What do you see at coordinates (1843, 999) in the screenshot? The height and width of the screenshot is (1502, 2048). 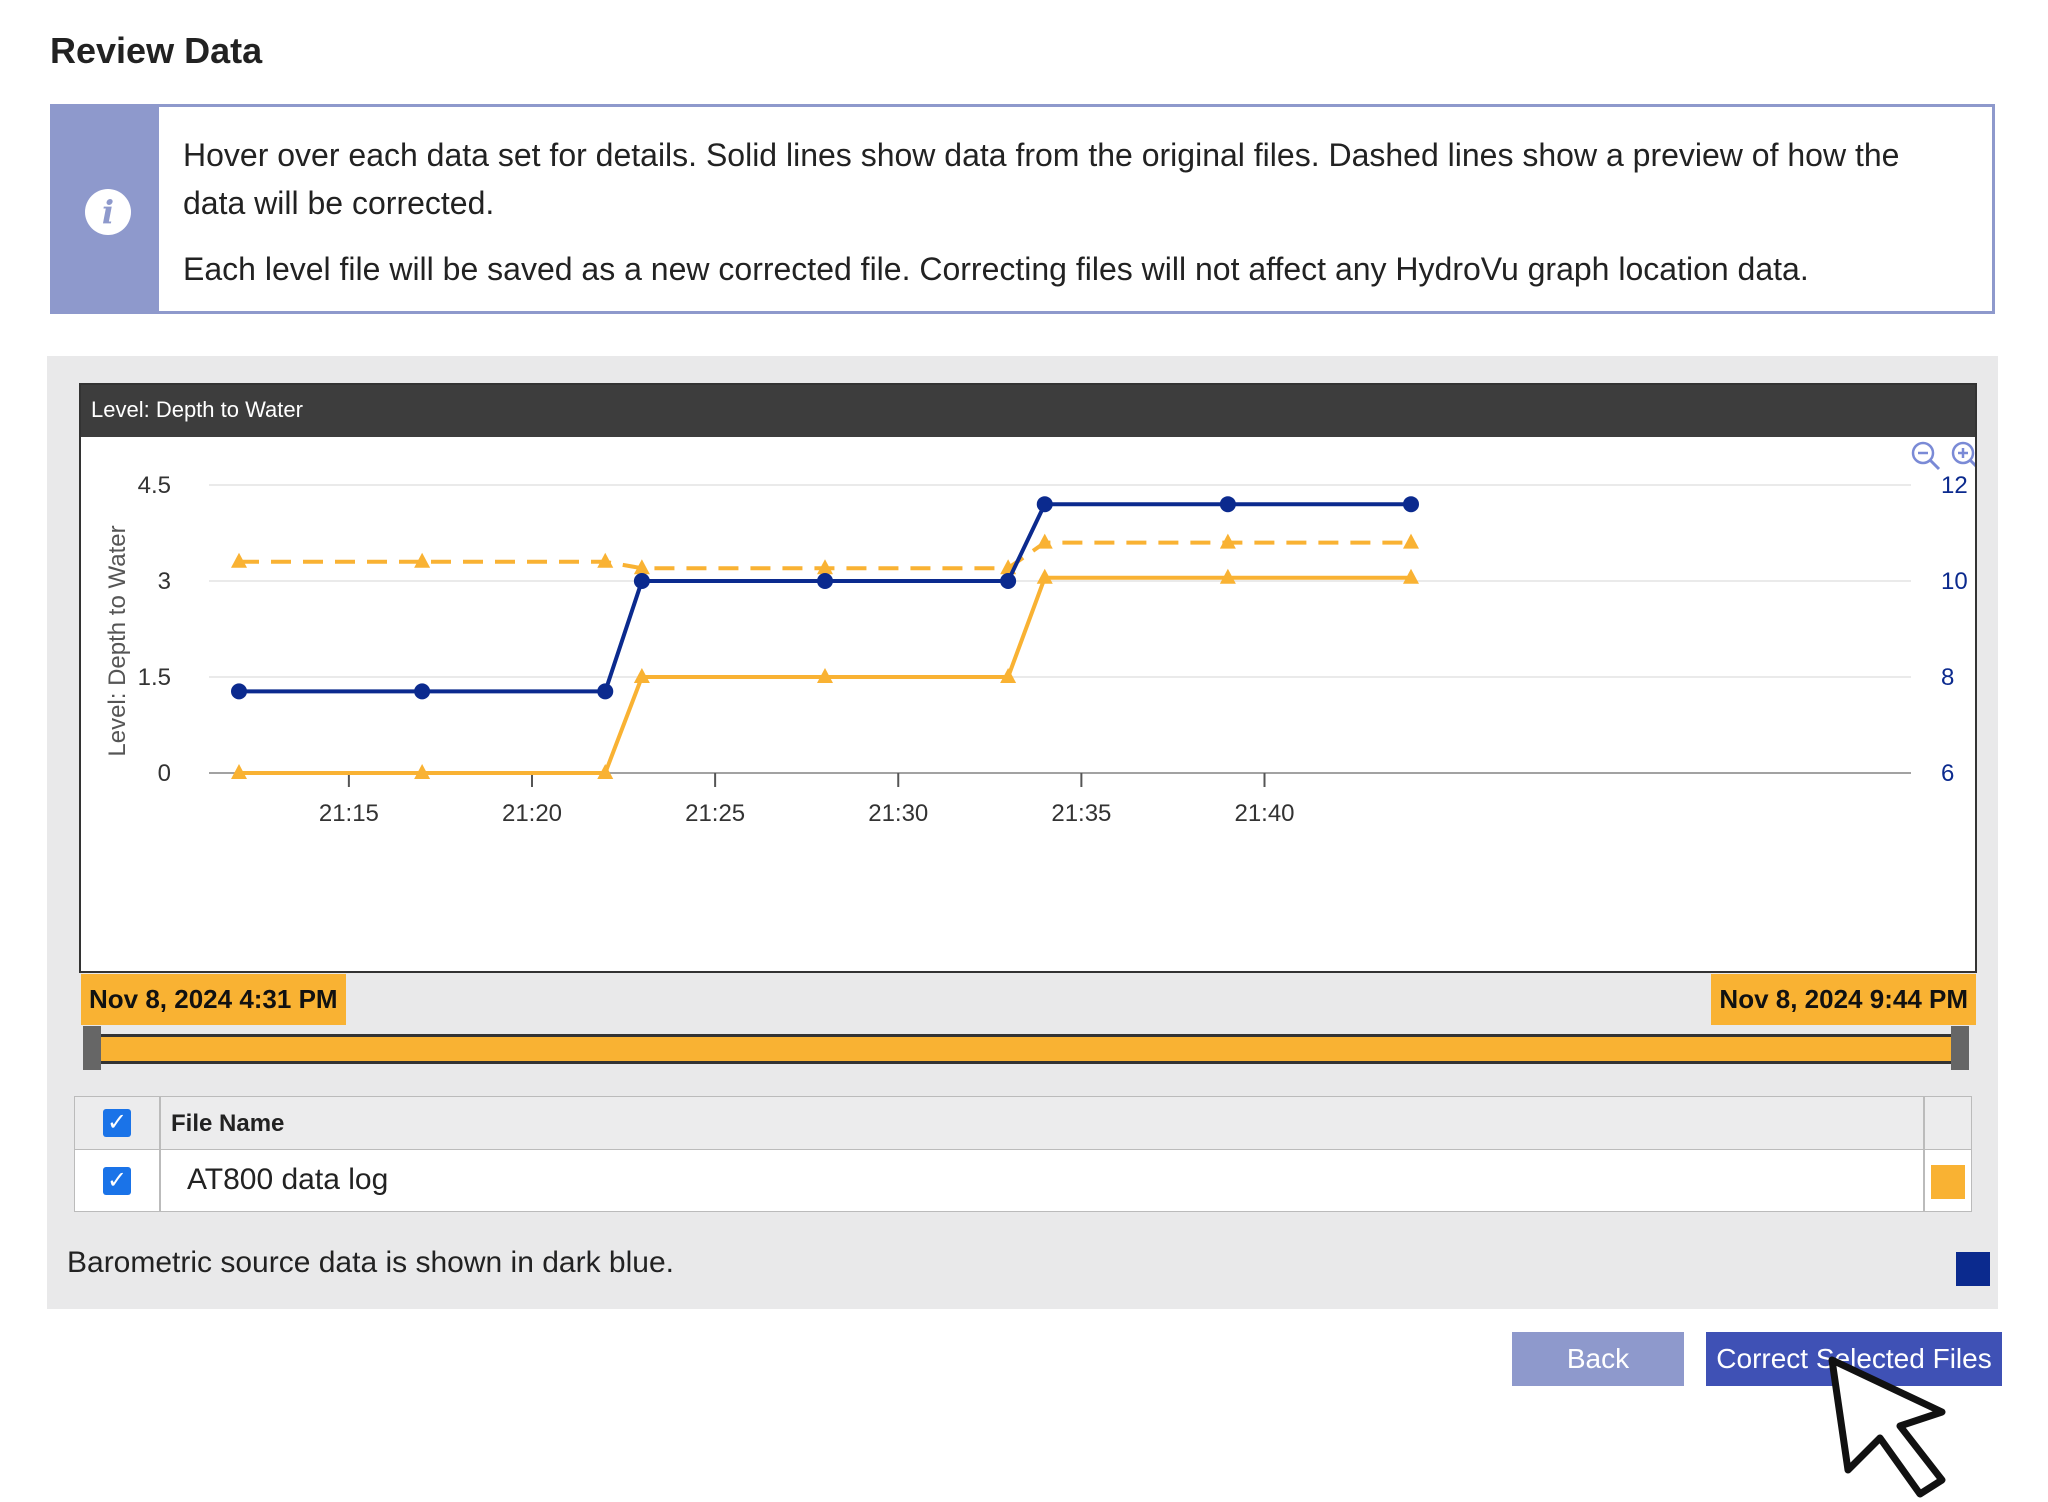 I see `range-end-label: Nov 8, 2024 9:44 PM` at bounding box center [1843, 999].